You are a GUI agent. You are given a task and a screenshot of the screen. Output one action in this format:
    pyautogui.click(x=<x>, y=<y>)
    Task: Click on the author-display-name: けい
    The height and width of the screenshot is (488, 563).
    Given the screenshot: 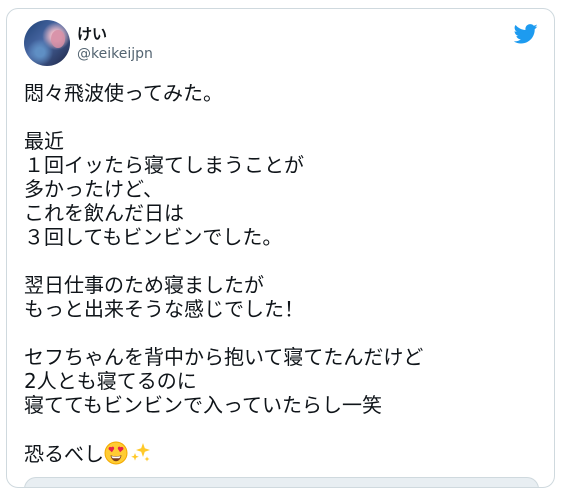 What is the action you would take?
    pyautogui.click(x=92, y=34)
    